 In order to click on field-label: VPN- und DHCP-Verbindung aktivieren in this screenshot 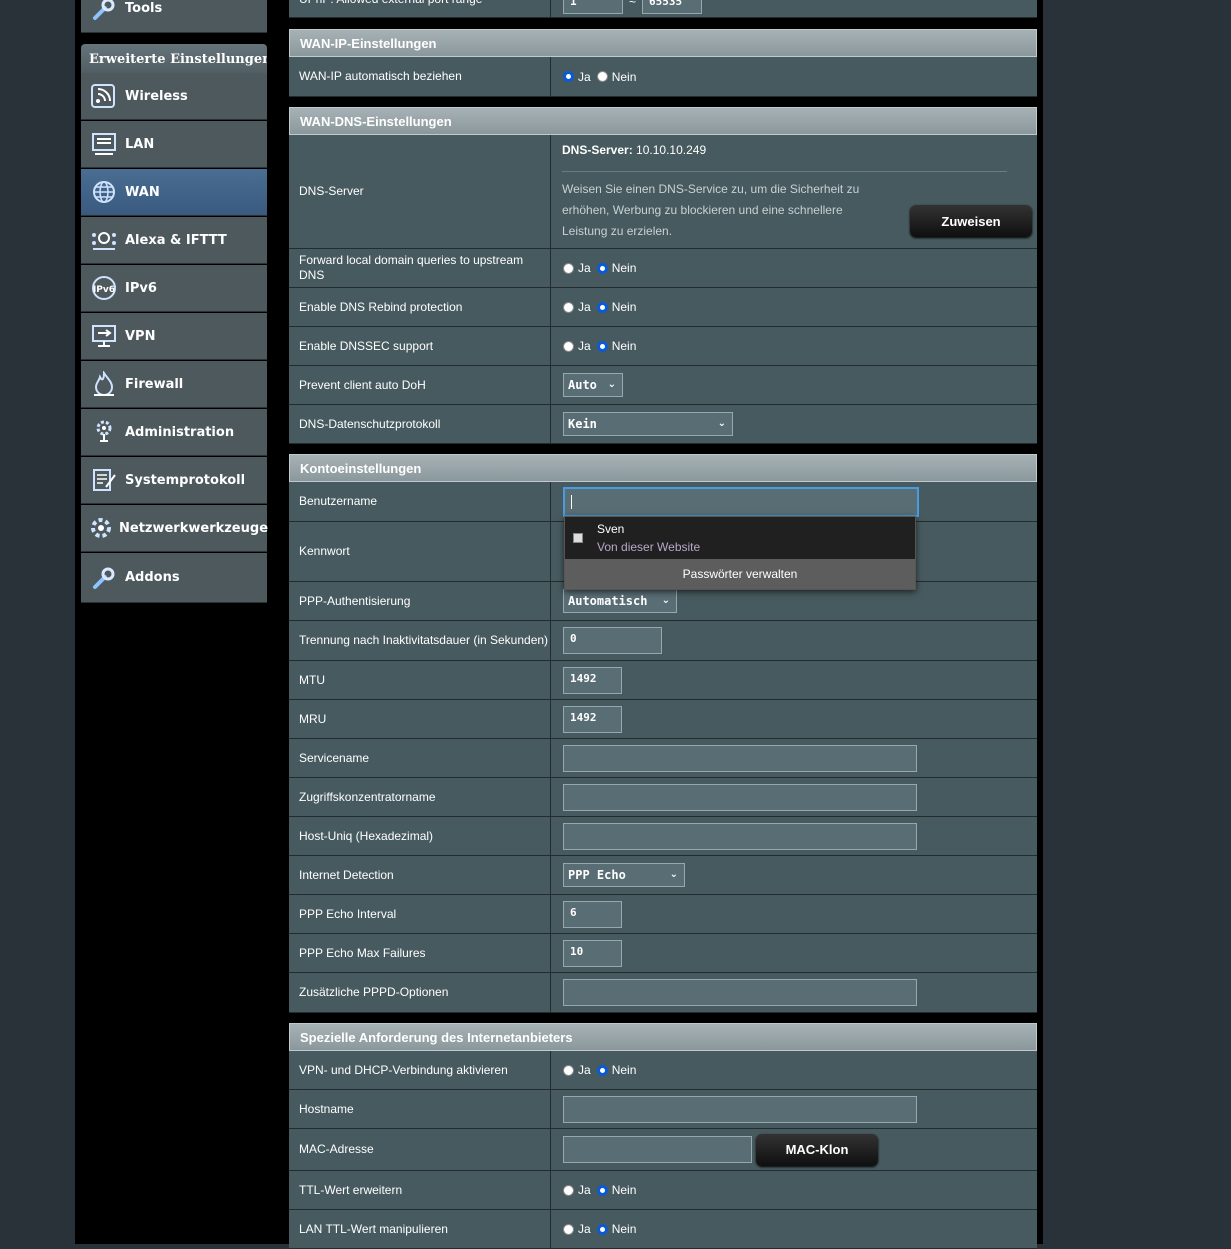, I will do `click(420, 1070)`.